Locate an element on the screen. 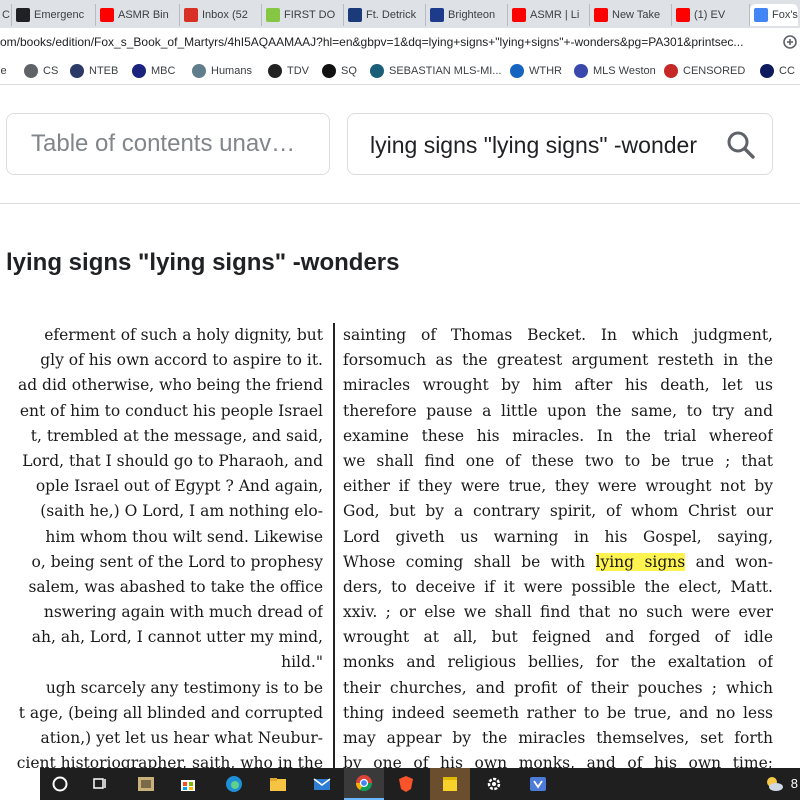 This screenshot has height=800, width=800. browser-tab: Ft. Detrick is located at coordinates (385, 15).